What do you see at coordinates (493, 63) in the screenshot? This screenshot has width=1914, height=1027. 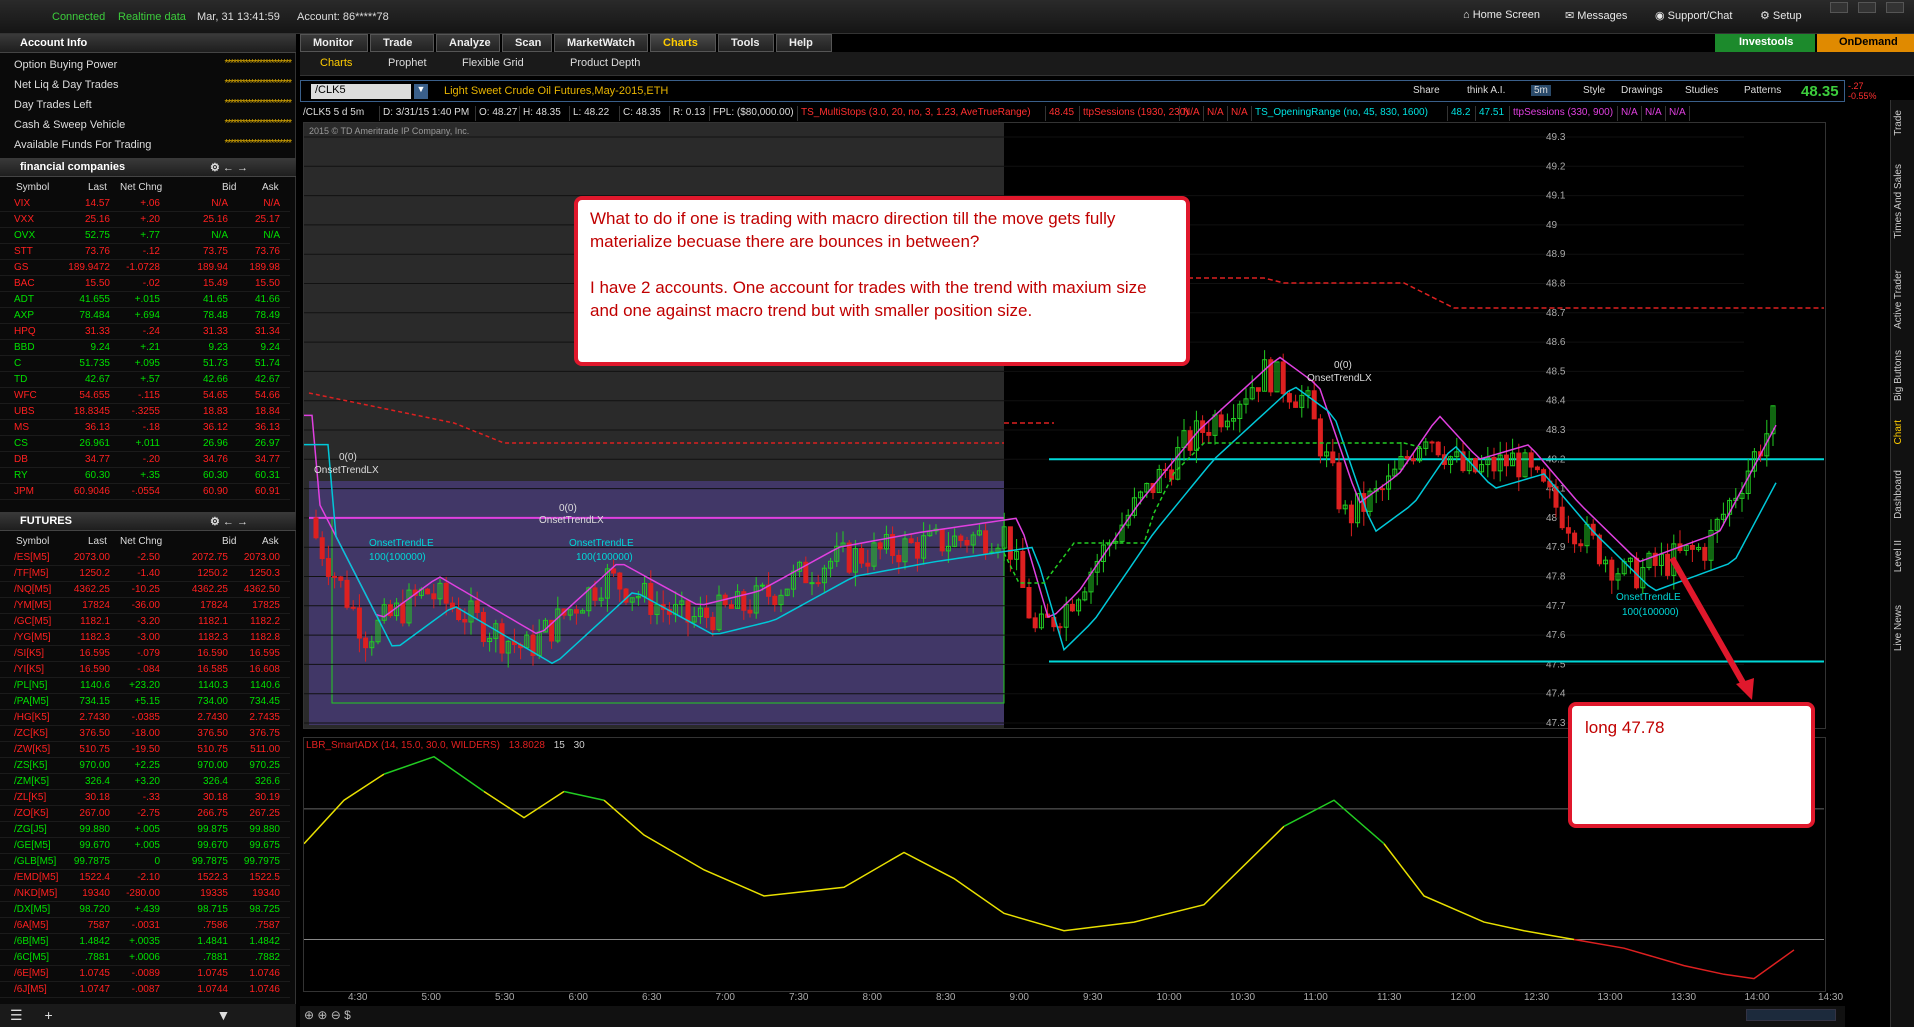 I see `subtab-flexible-grid: Flexible Grid` at bounding box center [493, 63].